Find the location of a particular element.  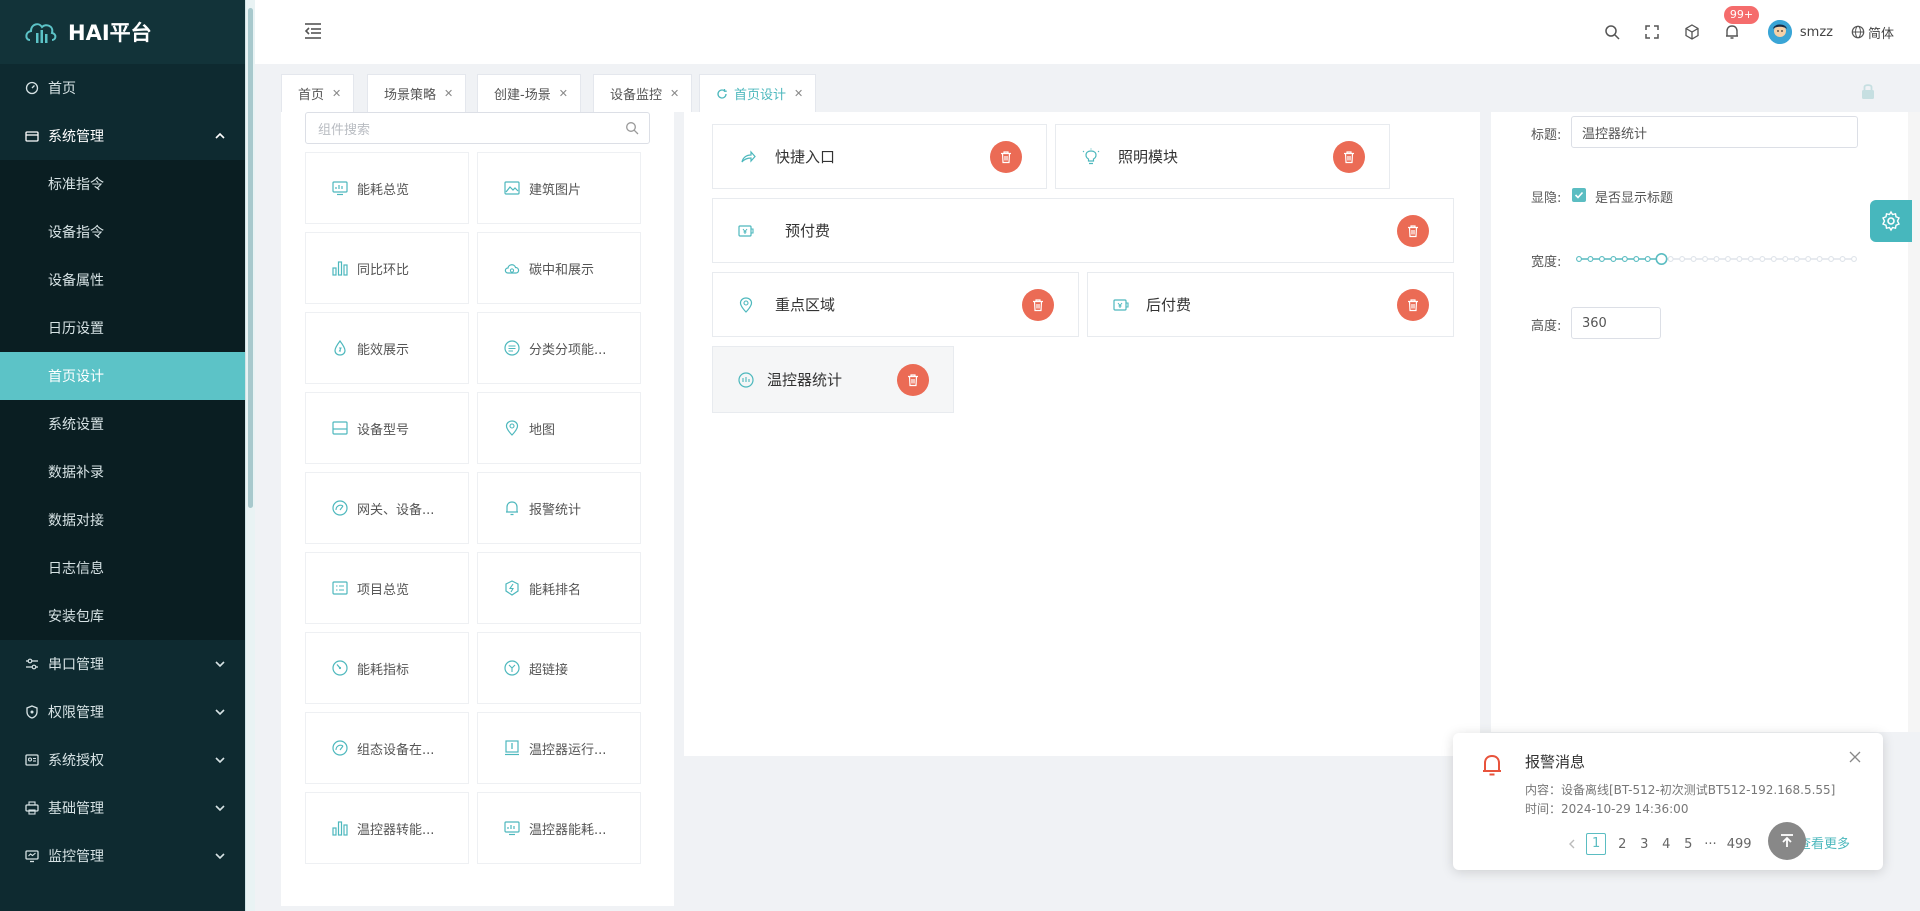

component-item: 碳中和展示 is located at coordinates (559, 268).